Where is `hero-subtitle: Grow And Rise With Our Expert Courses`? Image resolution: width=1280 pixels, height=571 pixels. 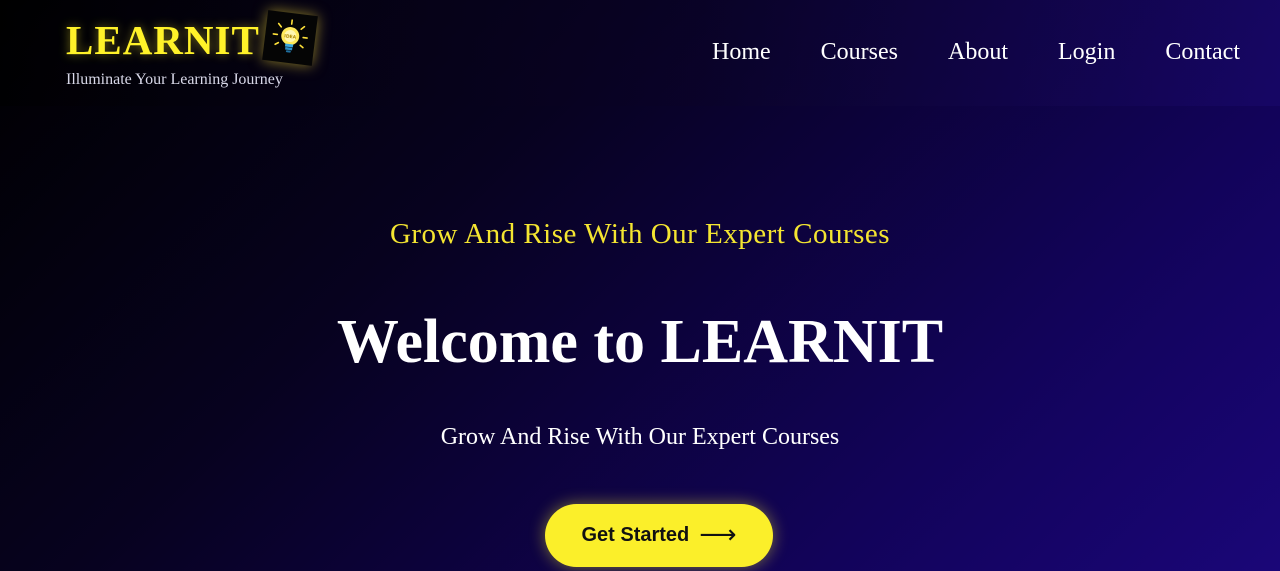
hero-subtitle: Grow And Rise With Our Expert Courses is located at coordinates (640, 234).